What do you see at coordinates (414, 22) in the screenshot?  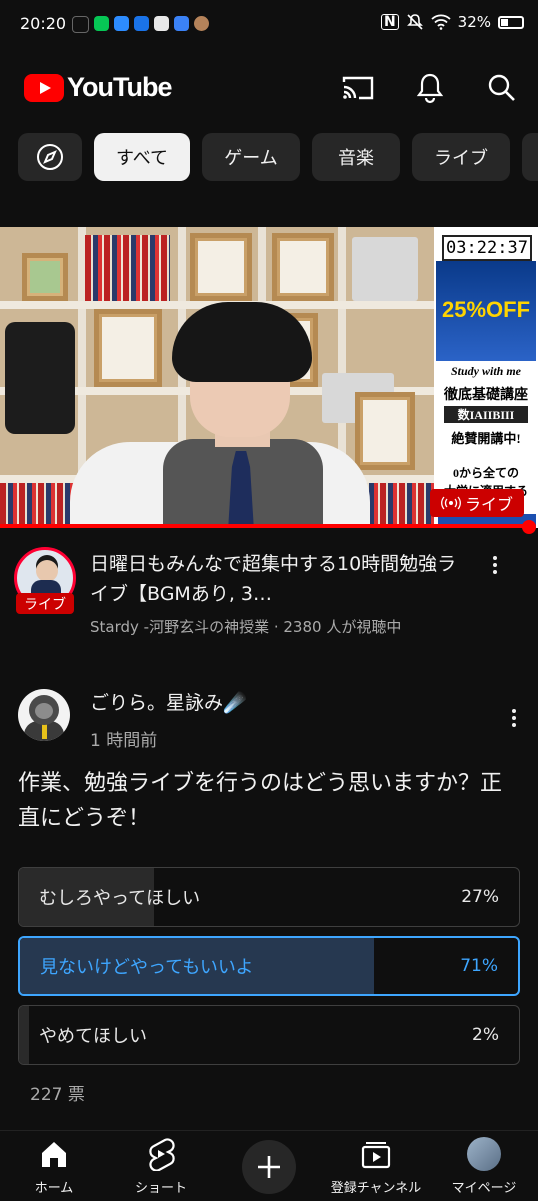 I see `mute-icon` at bounding box center [414, 22].